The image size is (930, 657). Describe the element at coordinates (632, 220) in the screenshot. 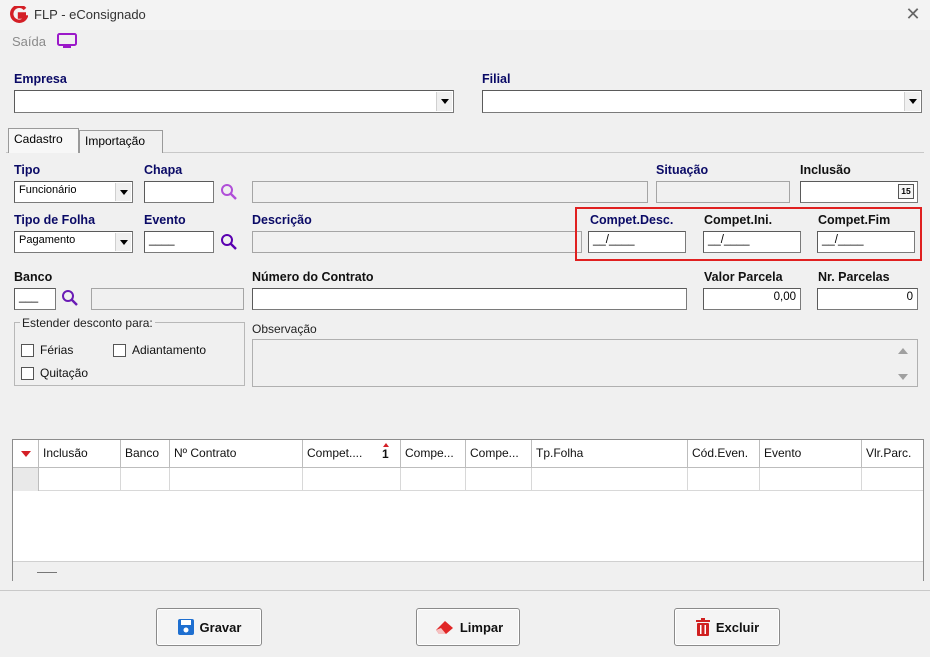

I see `compet-desc-label: Compet.Desc.` at that location.